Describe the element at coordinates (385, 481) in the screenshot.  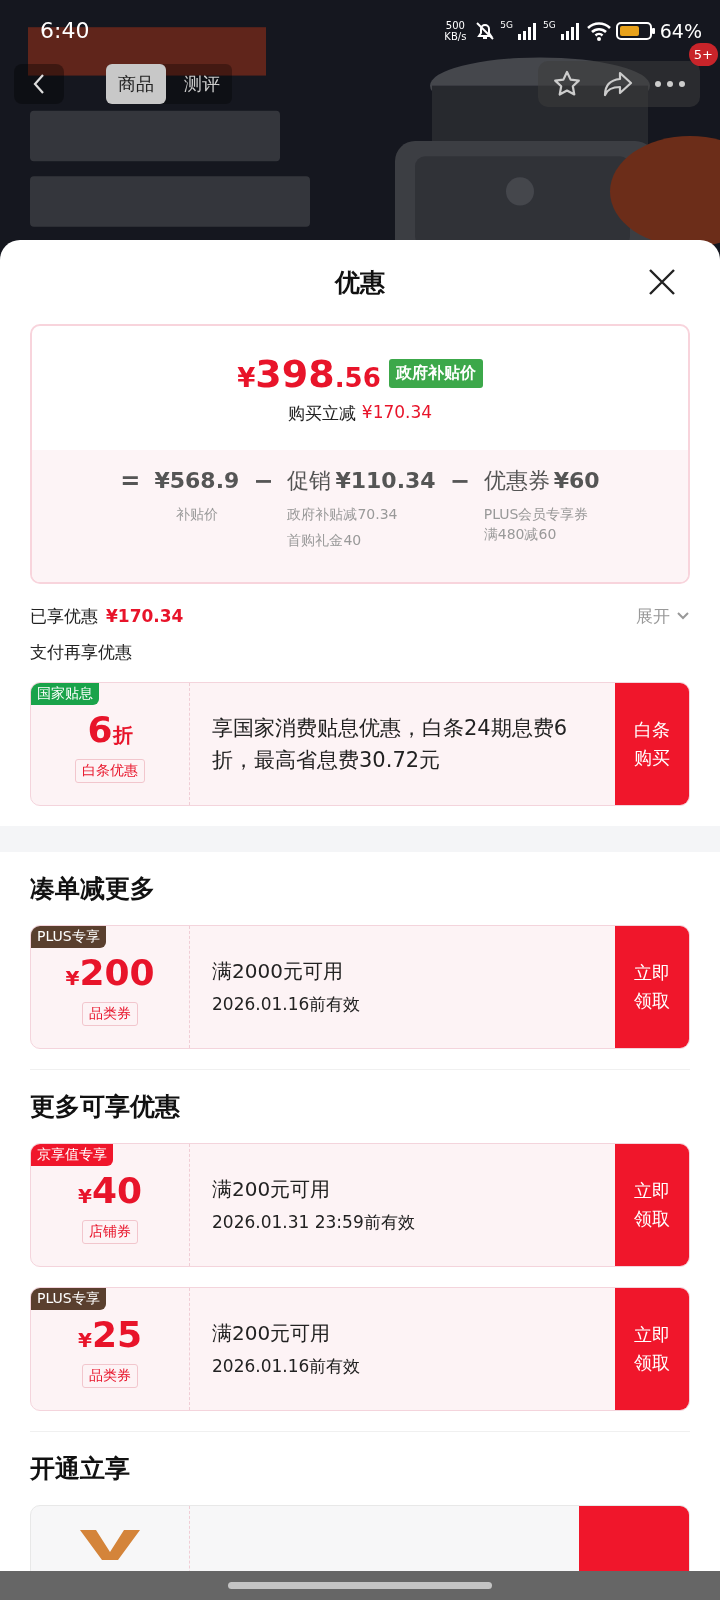
I see `breakdown-value: ¥110.34` at that location.